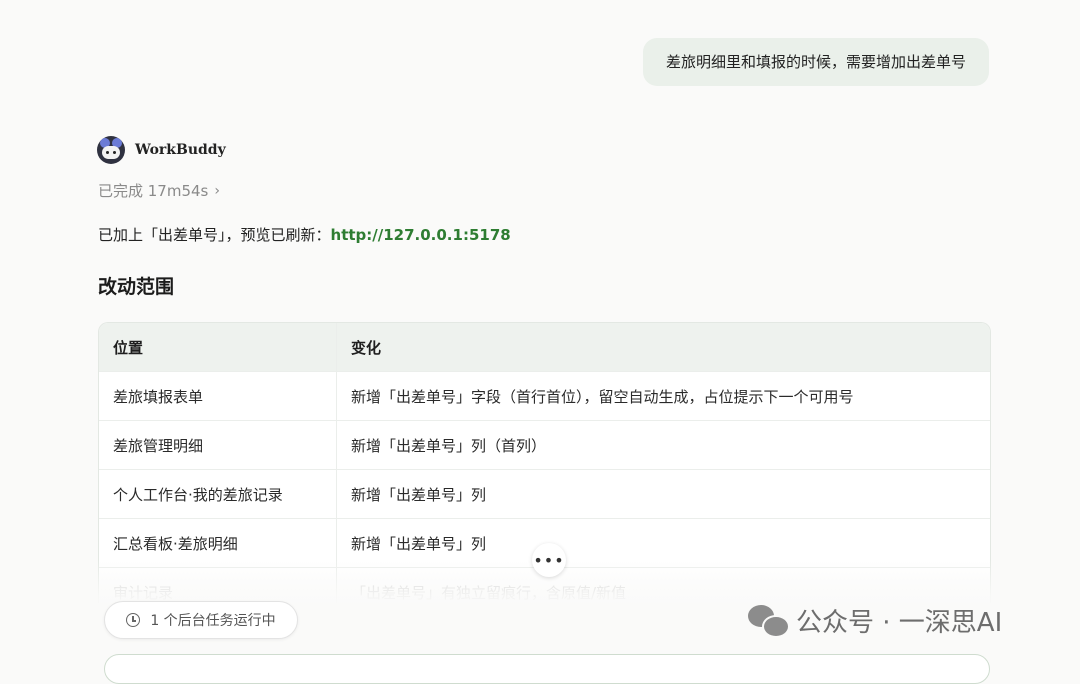 This screenshot has width=1080, height=684. Describe the element at coordinates (217, 190) in the screenshot. I see `chevron-right-icon: ›` at that location.